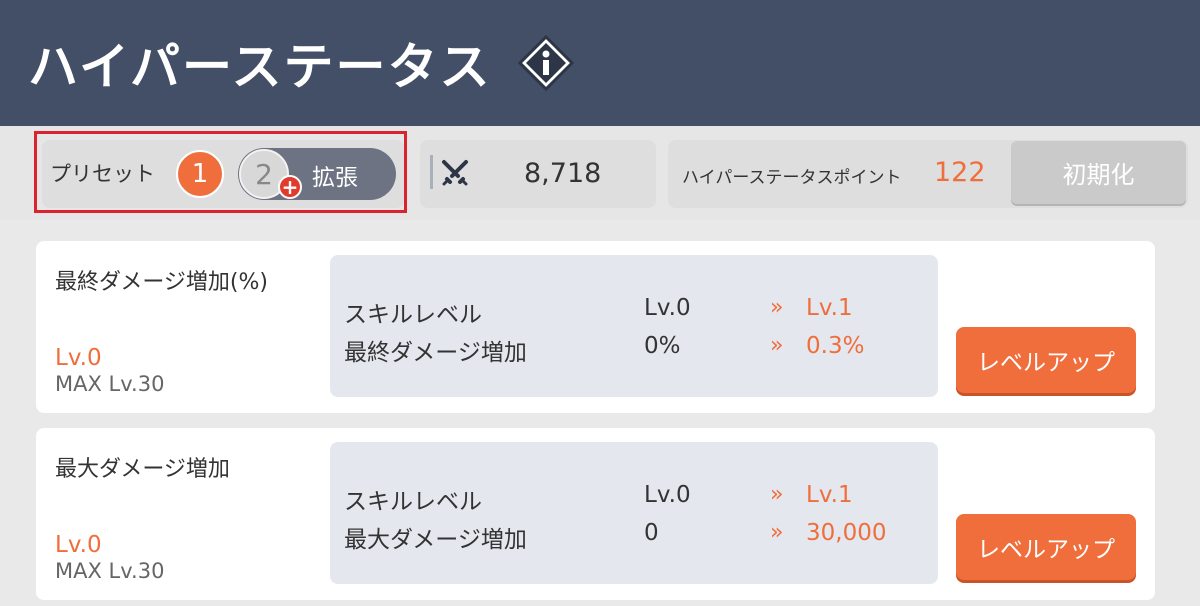 This screenshot has width=1200, height=606. Describe the element at coordinates (161, 282) in the screenshot. I see `stat-name: 最終ダメージ増加(%)` at that location.